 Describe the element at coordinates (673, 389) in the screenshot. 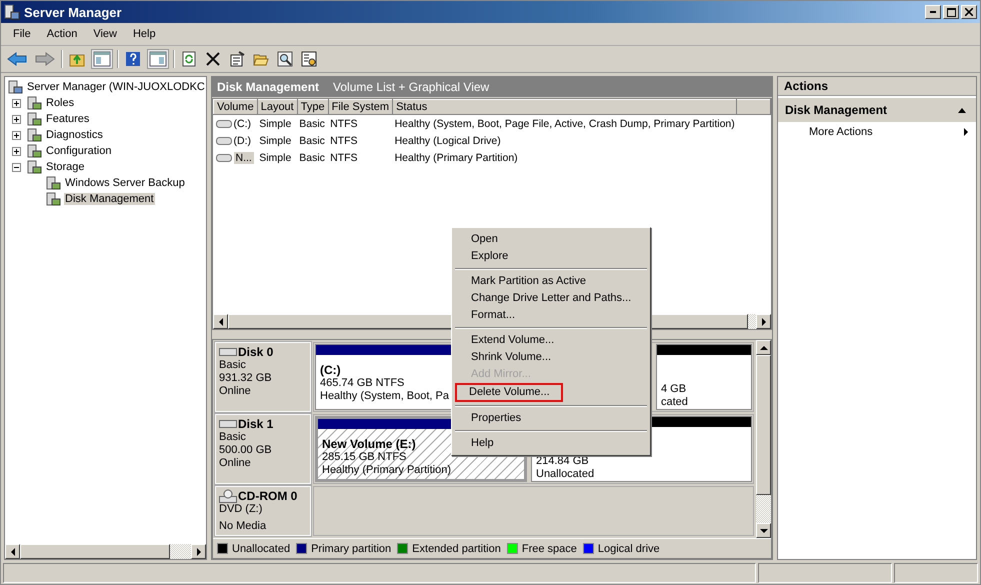

I see `partition-detail: 4 GB` at that location.